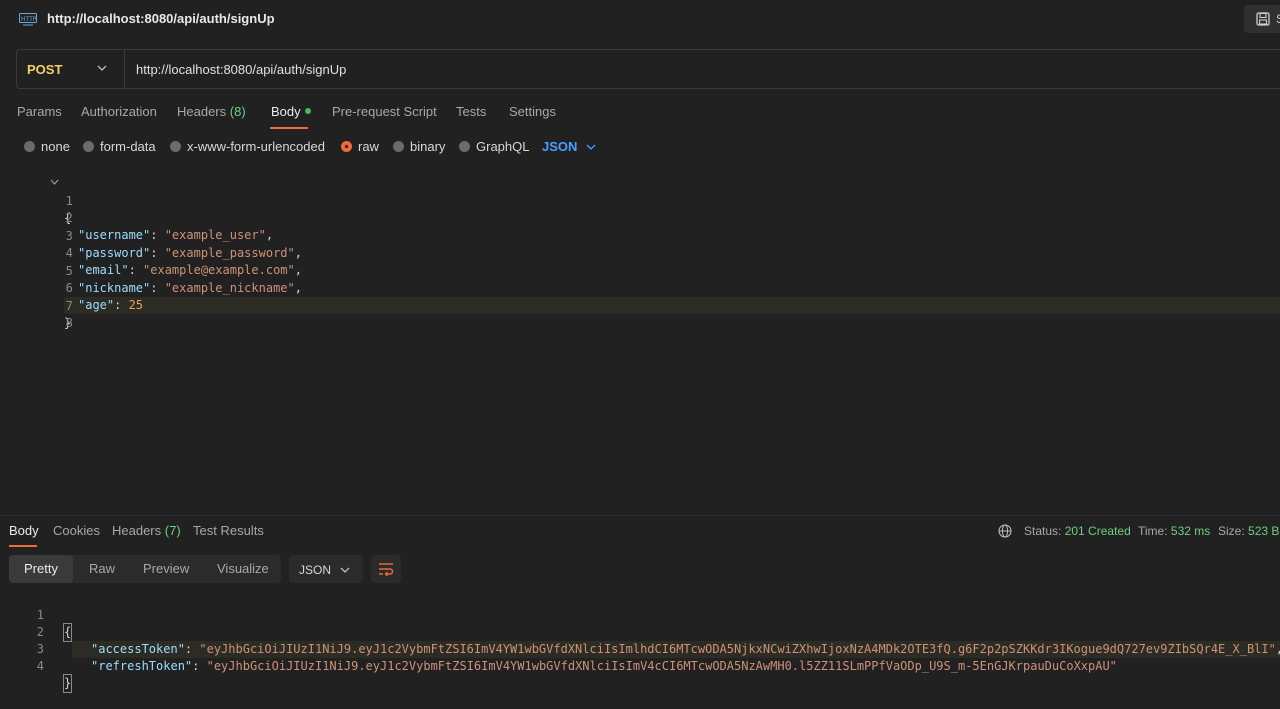 This screenshot has width=1280, height=709. Describe the element at coordinates (640, 515) in the screenshot. I see `pane-divider` at that location.